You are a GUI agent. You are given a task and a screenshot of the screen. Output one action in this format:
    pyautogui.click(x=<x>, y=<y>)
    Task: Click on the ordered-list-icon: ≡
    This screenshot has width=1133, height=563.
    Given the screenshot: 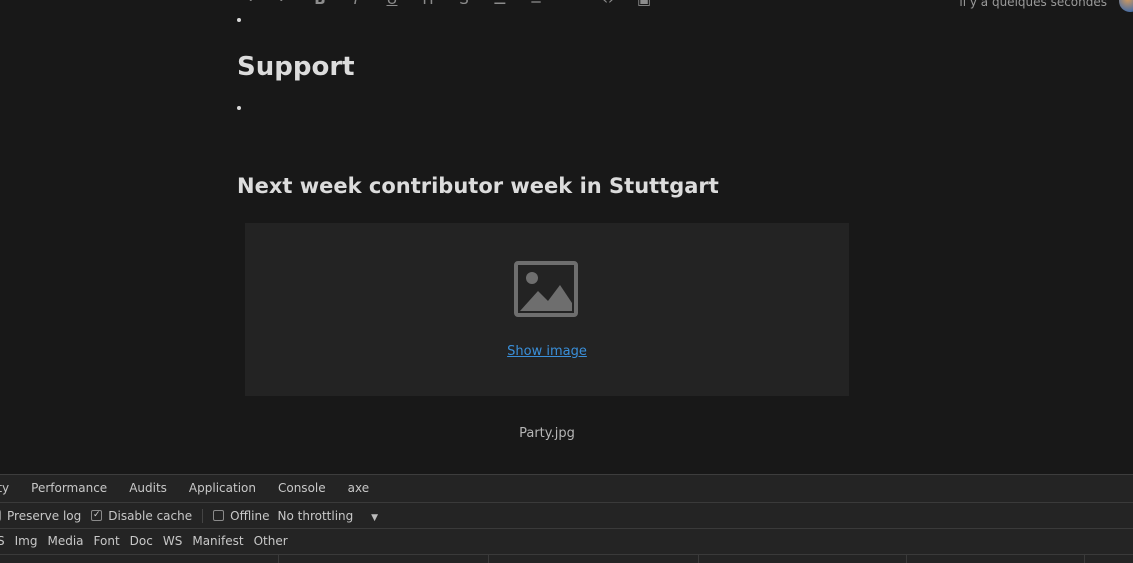 What is the action you would take?
    pyautogui.click(x=536, y=5)
    